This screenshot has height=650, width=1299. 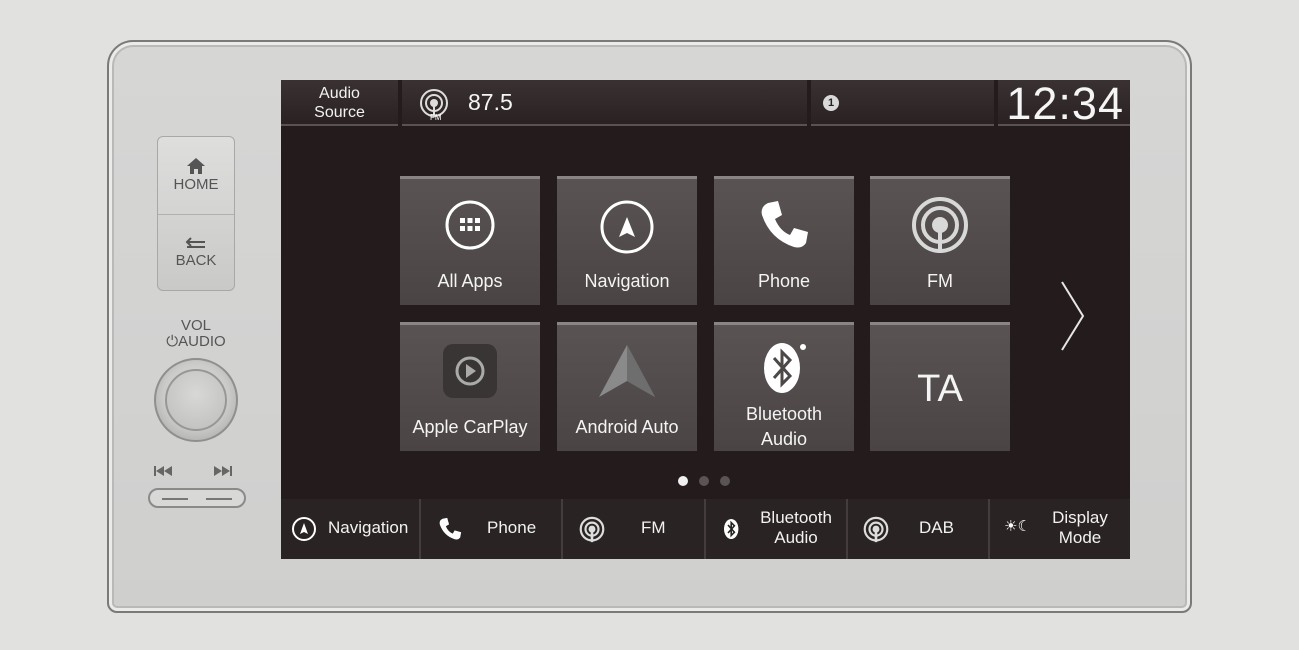 I want to click on back-button: BACK, so click(x=196, y=252).